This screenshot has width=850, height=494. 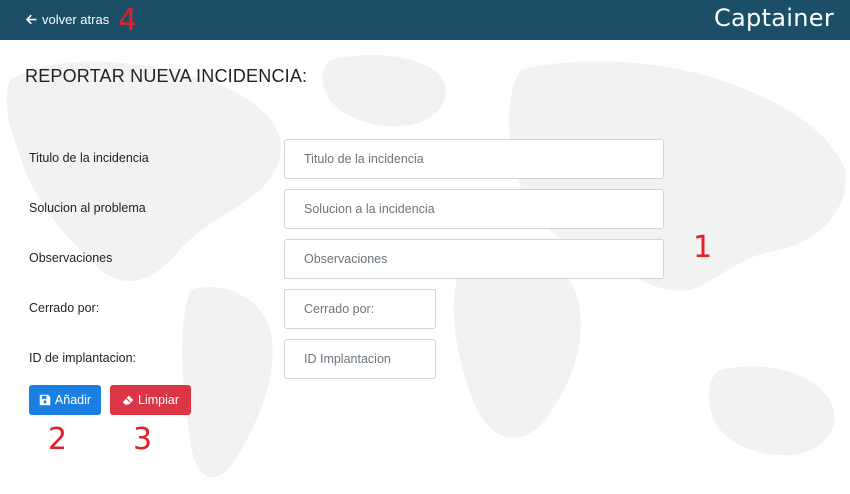 What do you see at coordinates (73, 400) in the screenshot?
I see `add-button-label: Añadir` at bounding box center [73, 400].